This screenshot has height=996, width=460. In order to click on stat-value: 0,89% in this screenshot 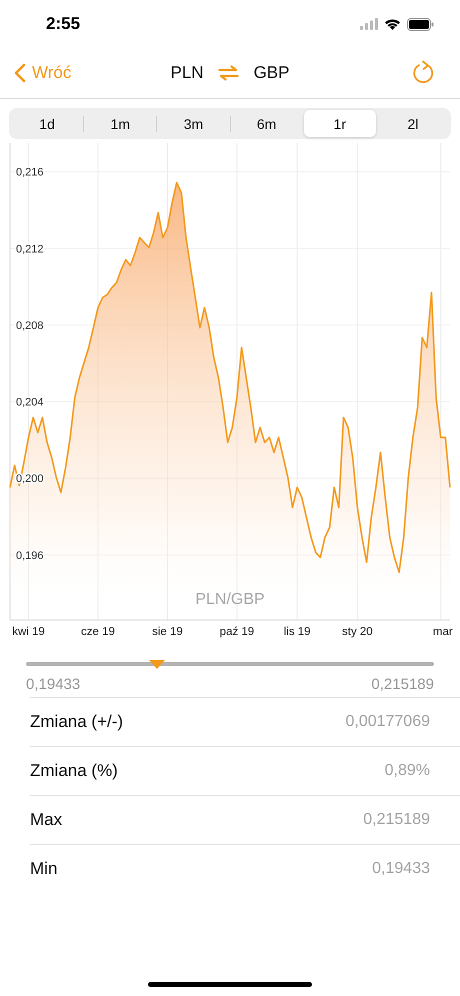, I will do `click(407, 771)`.